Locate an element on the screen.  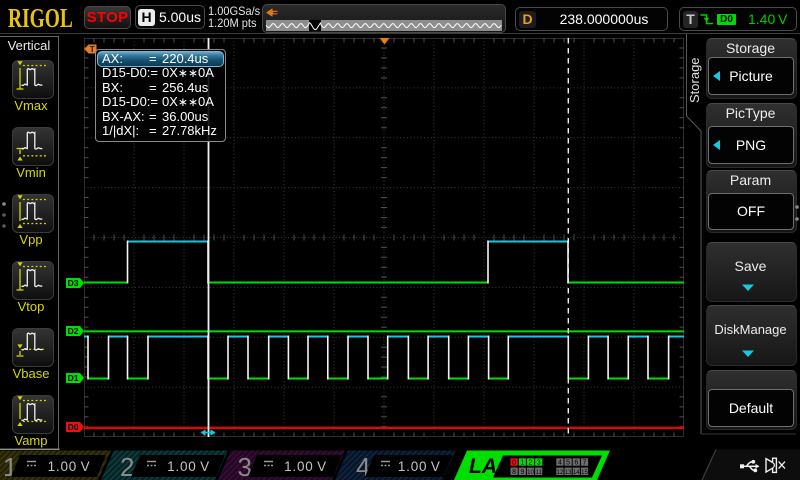
svg-text: 3 is located at coordinates (539, 463).